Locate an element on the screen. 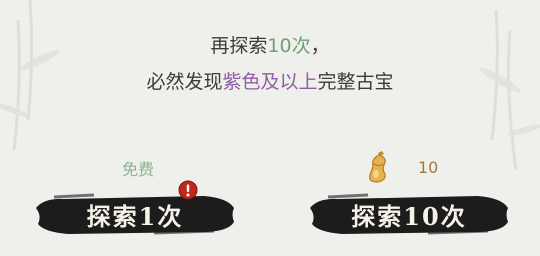 The image size is (540, 256). explore-once-button: 探索1次 is located at coordinates (135, 214).